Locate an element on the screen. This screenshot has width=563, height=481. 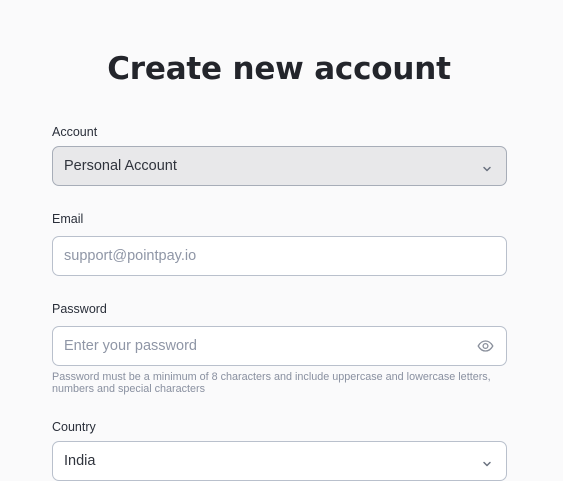
eye-icon is located at coordinates (485, 346).